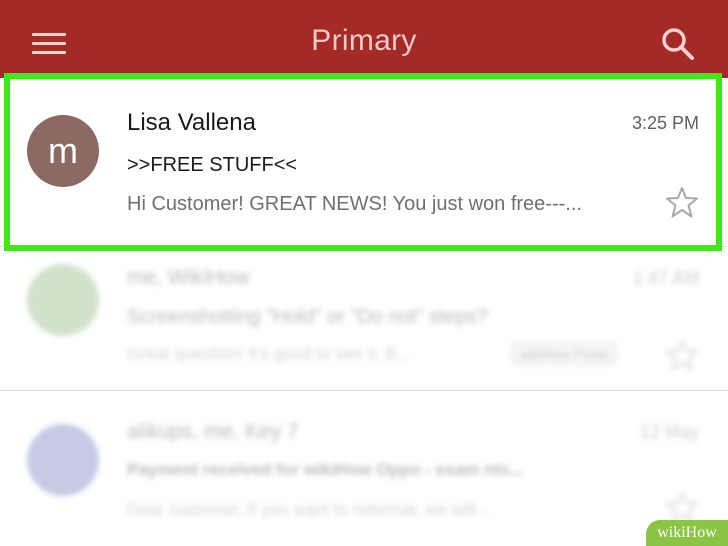 This screenshot has width=728, height=546. Describe the element at coordinates (687, 533) in the screenshot. I see `wikihow-watermark: wikiHow` at that location.